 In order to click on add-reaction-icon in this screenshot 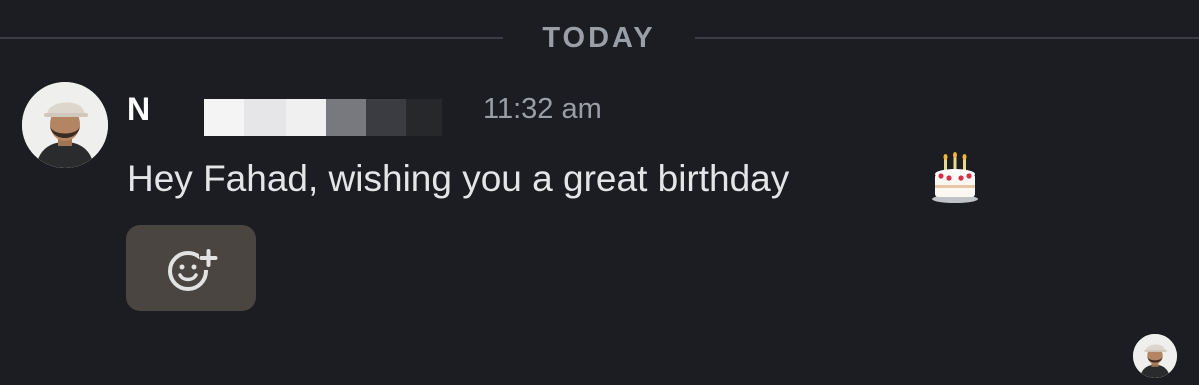, I will do `click(193, 269)`.